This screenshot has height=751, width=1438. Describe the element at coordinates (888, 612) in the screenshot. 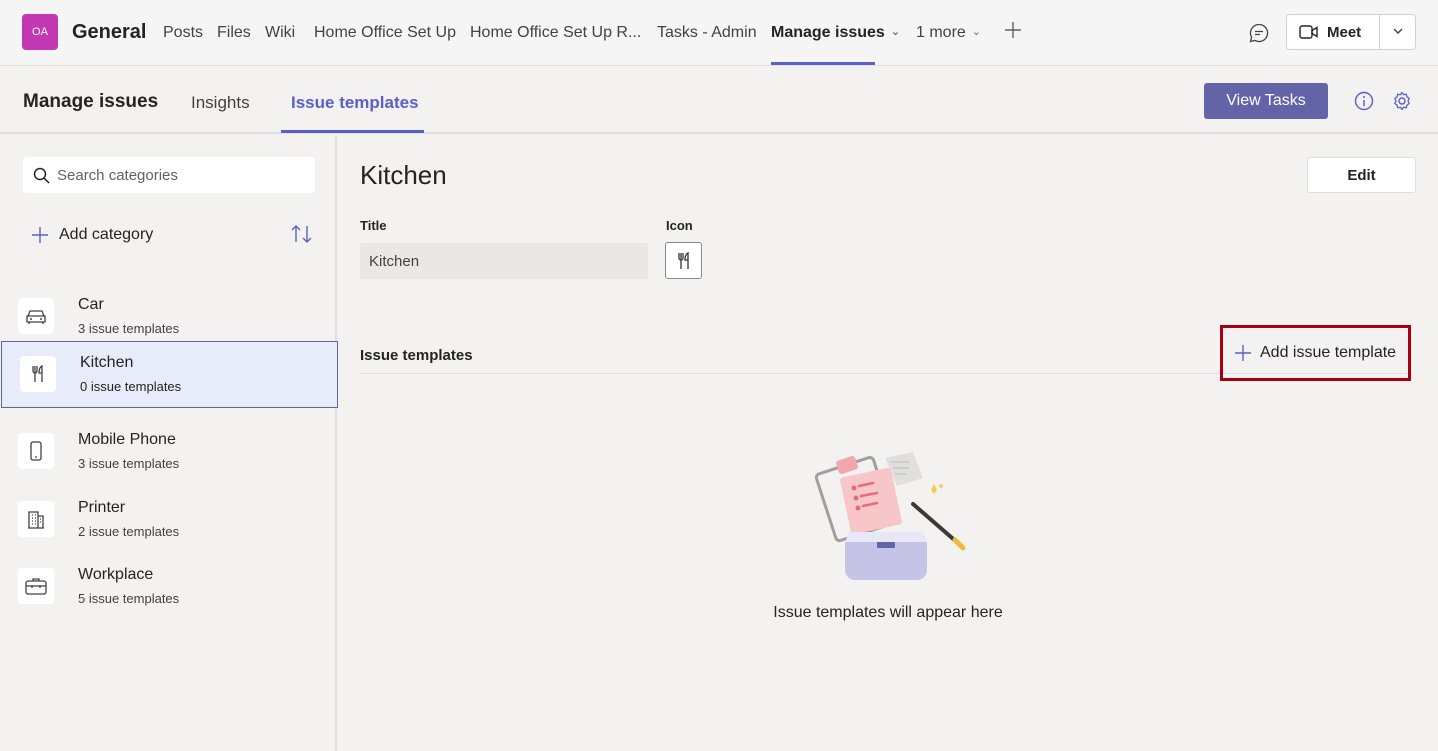

I see `empty-state-text: Issue templates will appear here` at that location.